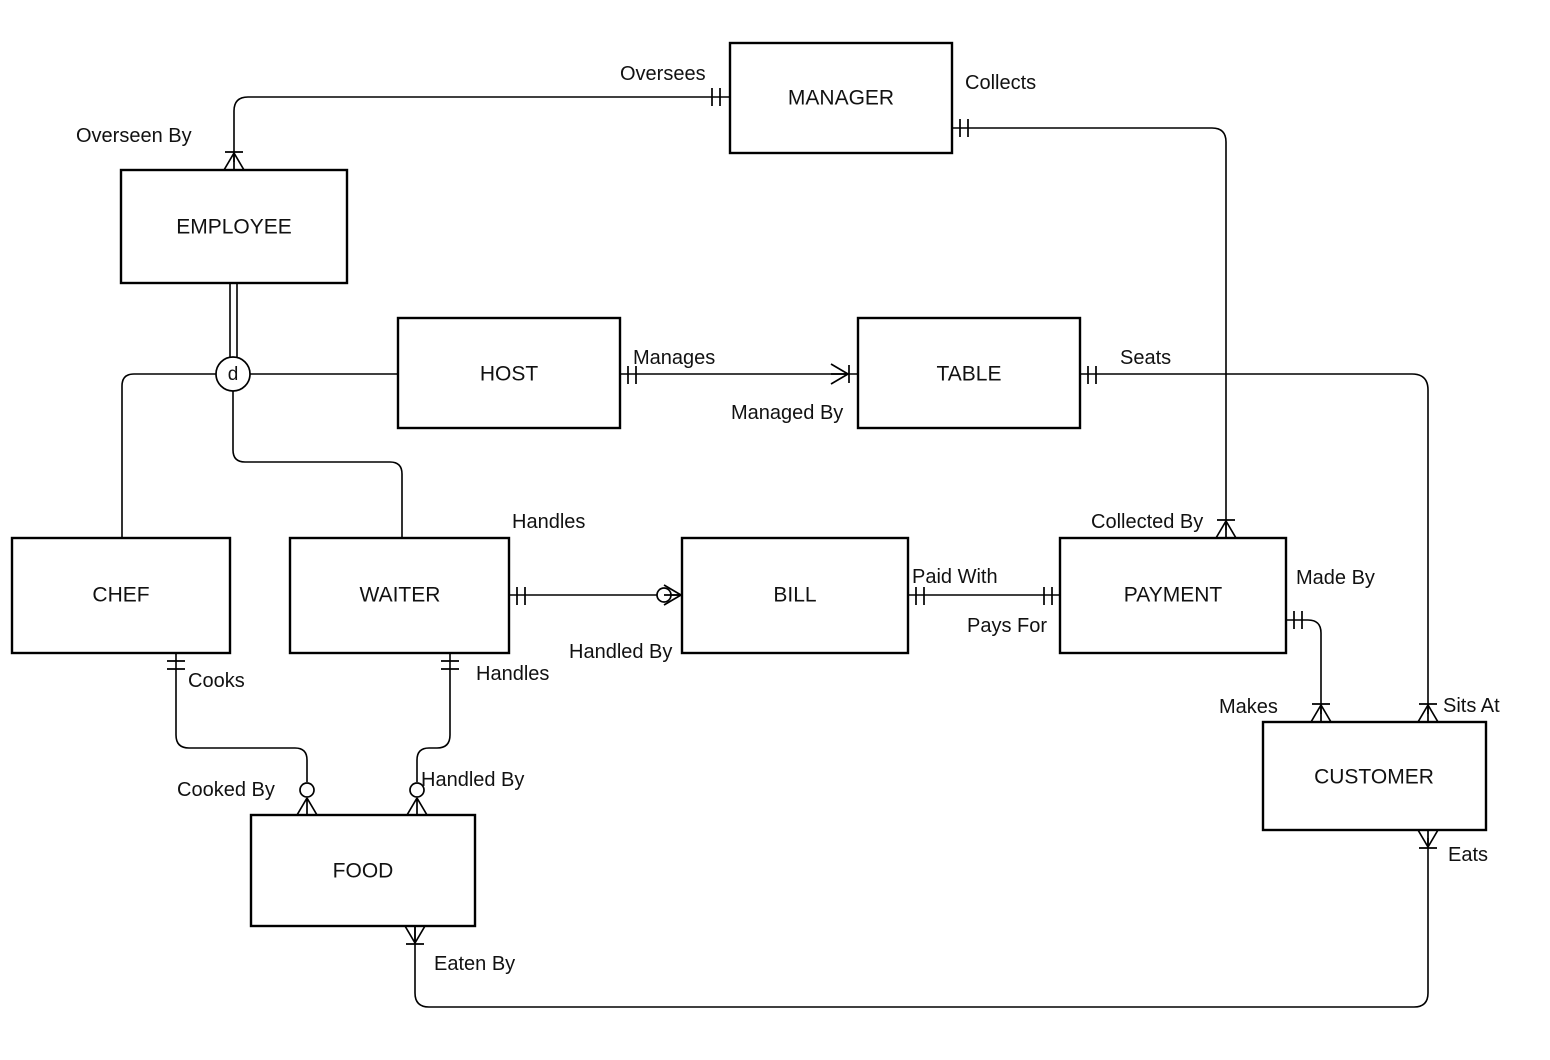  Describe the element at coordinates (472, 780) in the screenshot. I see `relationship-label-handled-by-food: Handled By` at that location.